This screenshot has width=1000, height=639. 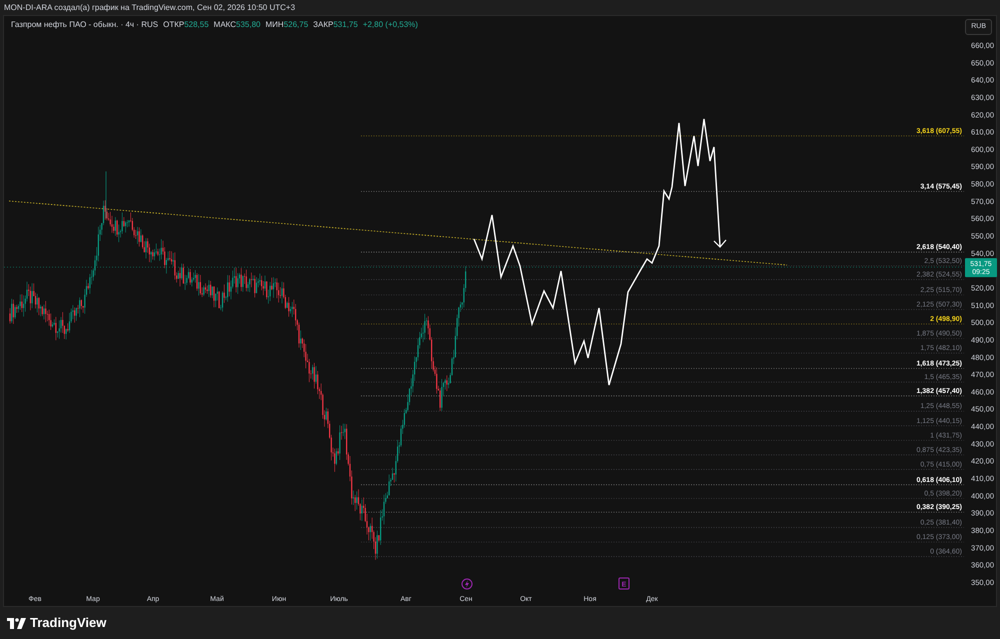 I want to click on ohlc-value: 535,80, so click(x=248, y=25).